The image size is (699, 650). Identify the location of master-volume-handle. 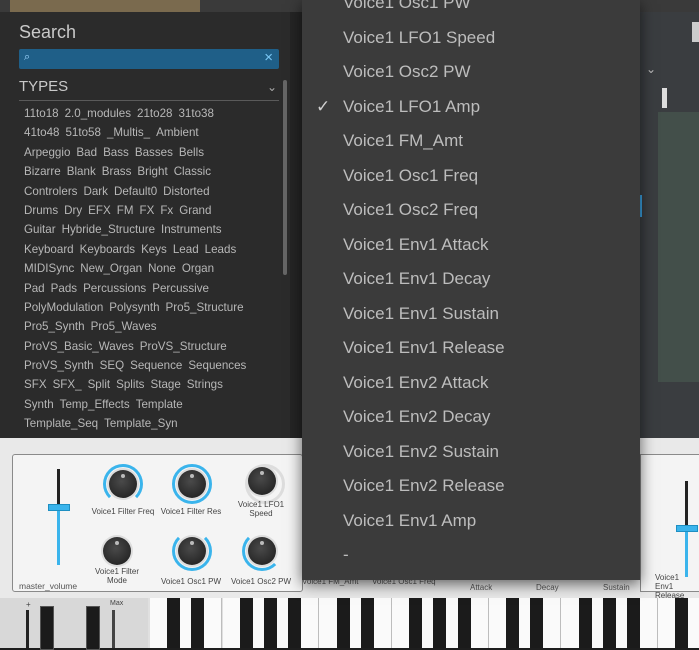
(59, 508).